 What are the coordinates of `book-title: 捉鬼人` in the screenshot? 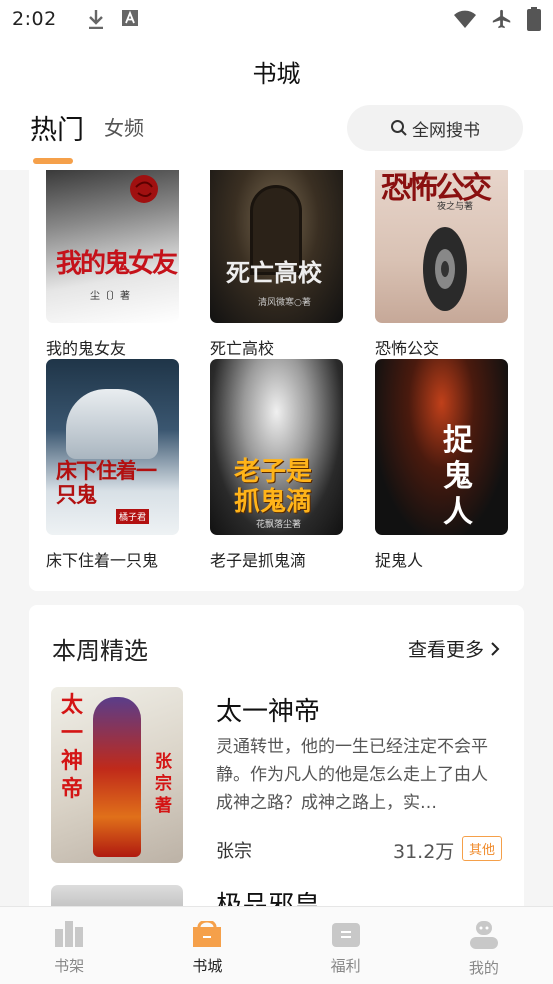 It's located at (399, 560).